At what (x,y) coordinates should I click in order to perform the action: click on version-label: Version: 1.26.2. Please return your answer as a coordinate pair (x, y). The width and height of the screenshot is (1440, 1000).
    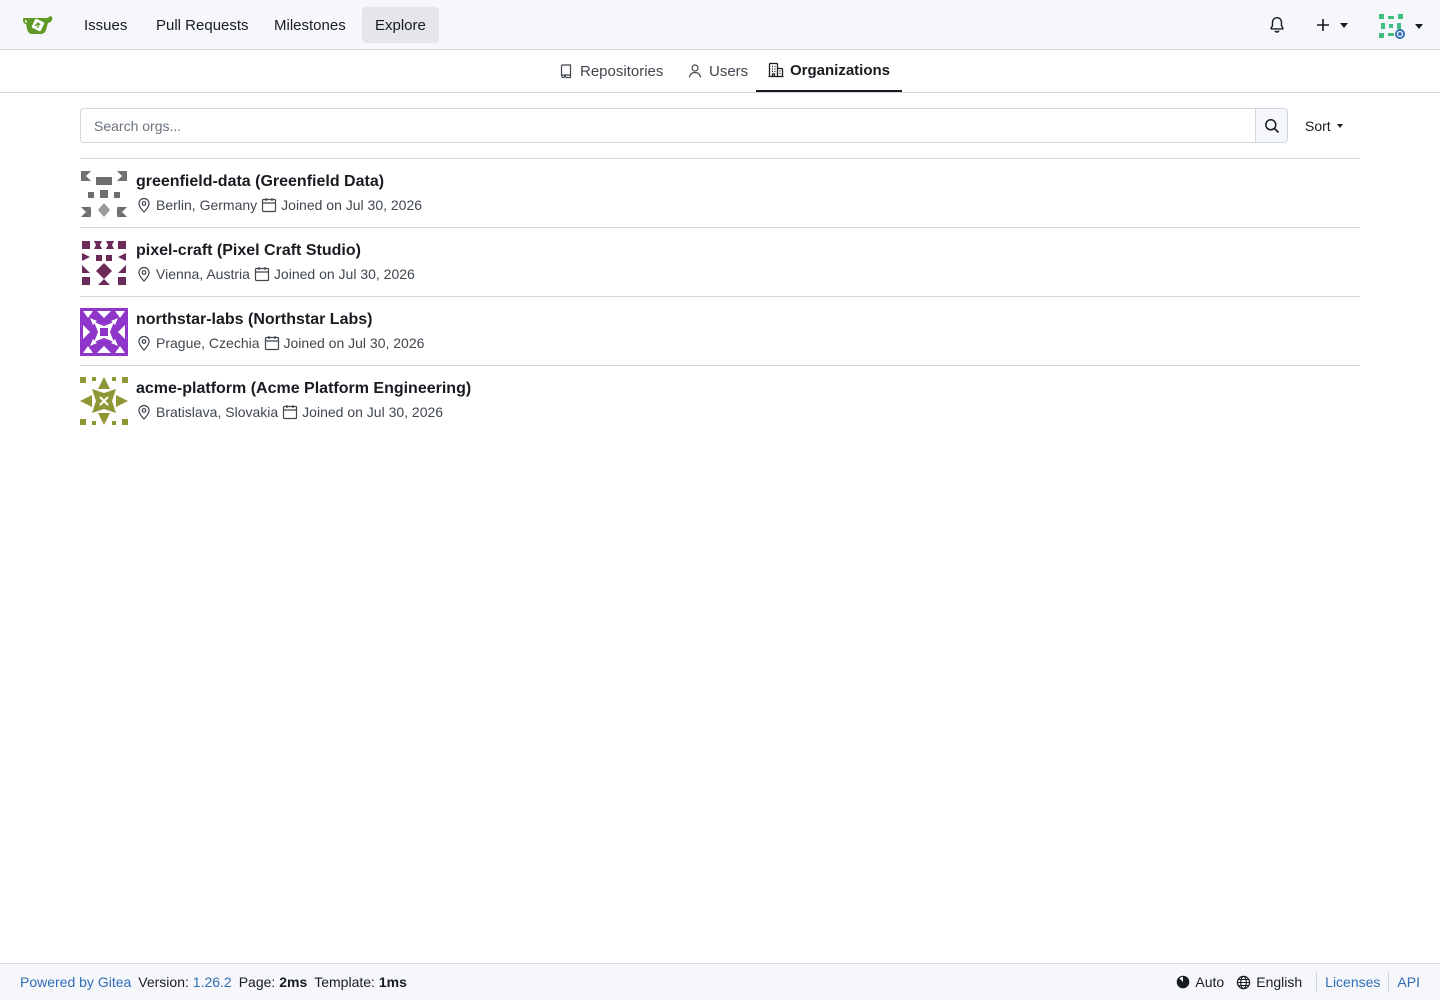
    Looking at the image, I should click on (184, 982).